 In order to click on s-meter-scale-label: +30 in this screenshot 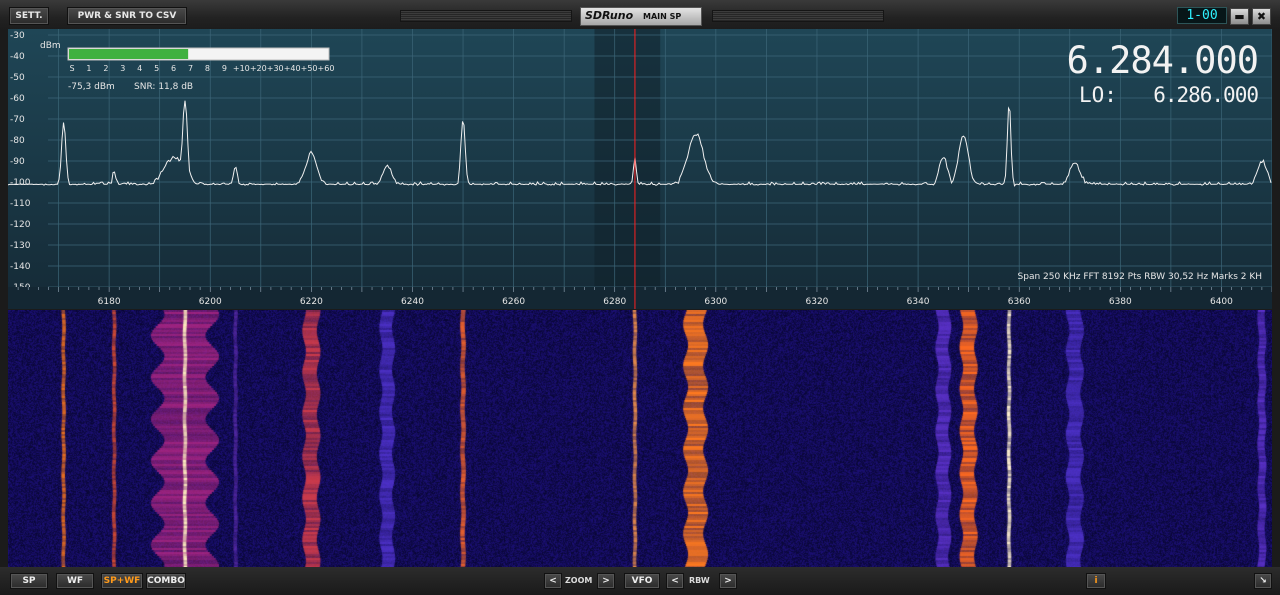, I will do `click(275, 68)`.